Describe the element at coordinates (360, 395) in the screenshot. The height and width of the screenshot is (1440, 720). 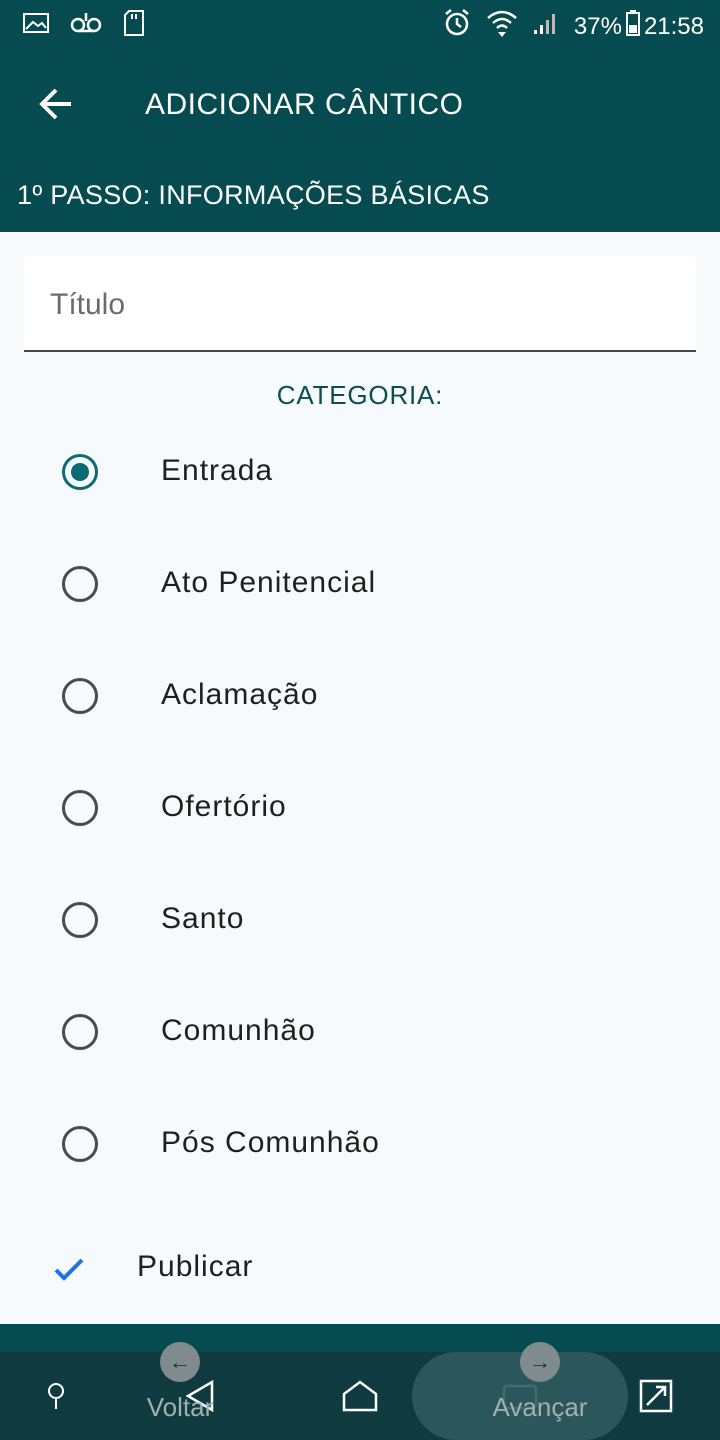
I see `category-label: CATEGORIA:` at that location.